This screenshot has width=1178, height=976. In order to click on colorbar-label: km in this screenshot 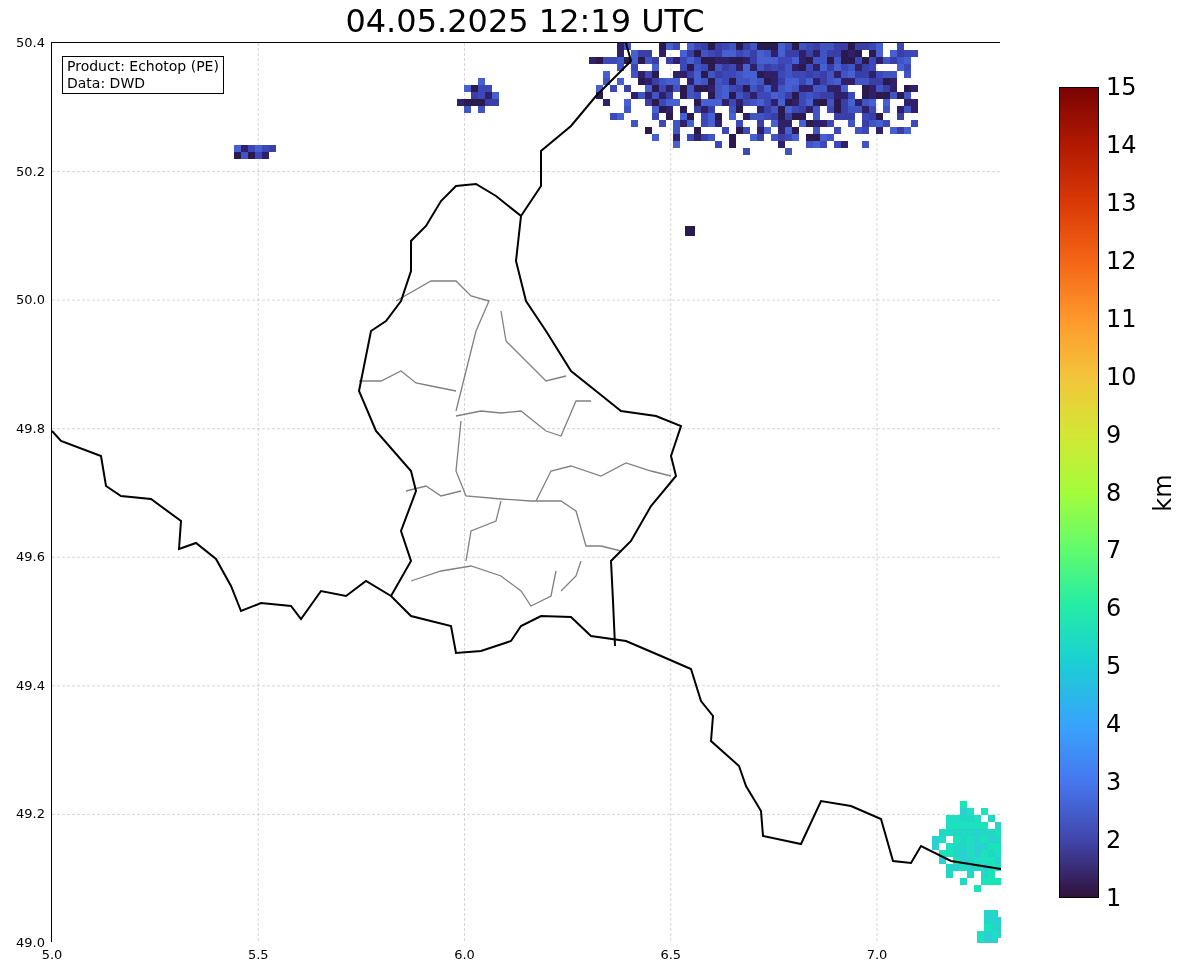, I will do `click(1162, 492)`.